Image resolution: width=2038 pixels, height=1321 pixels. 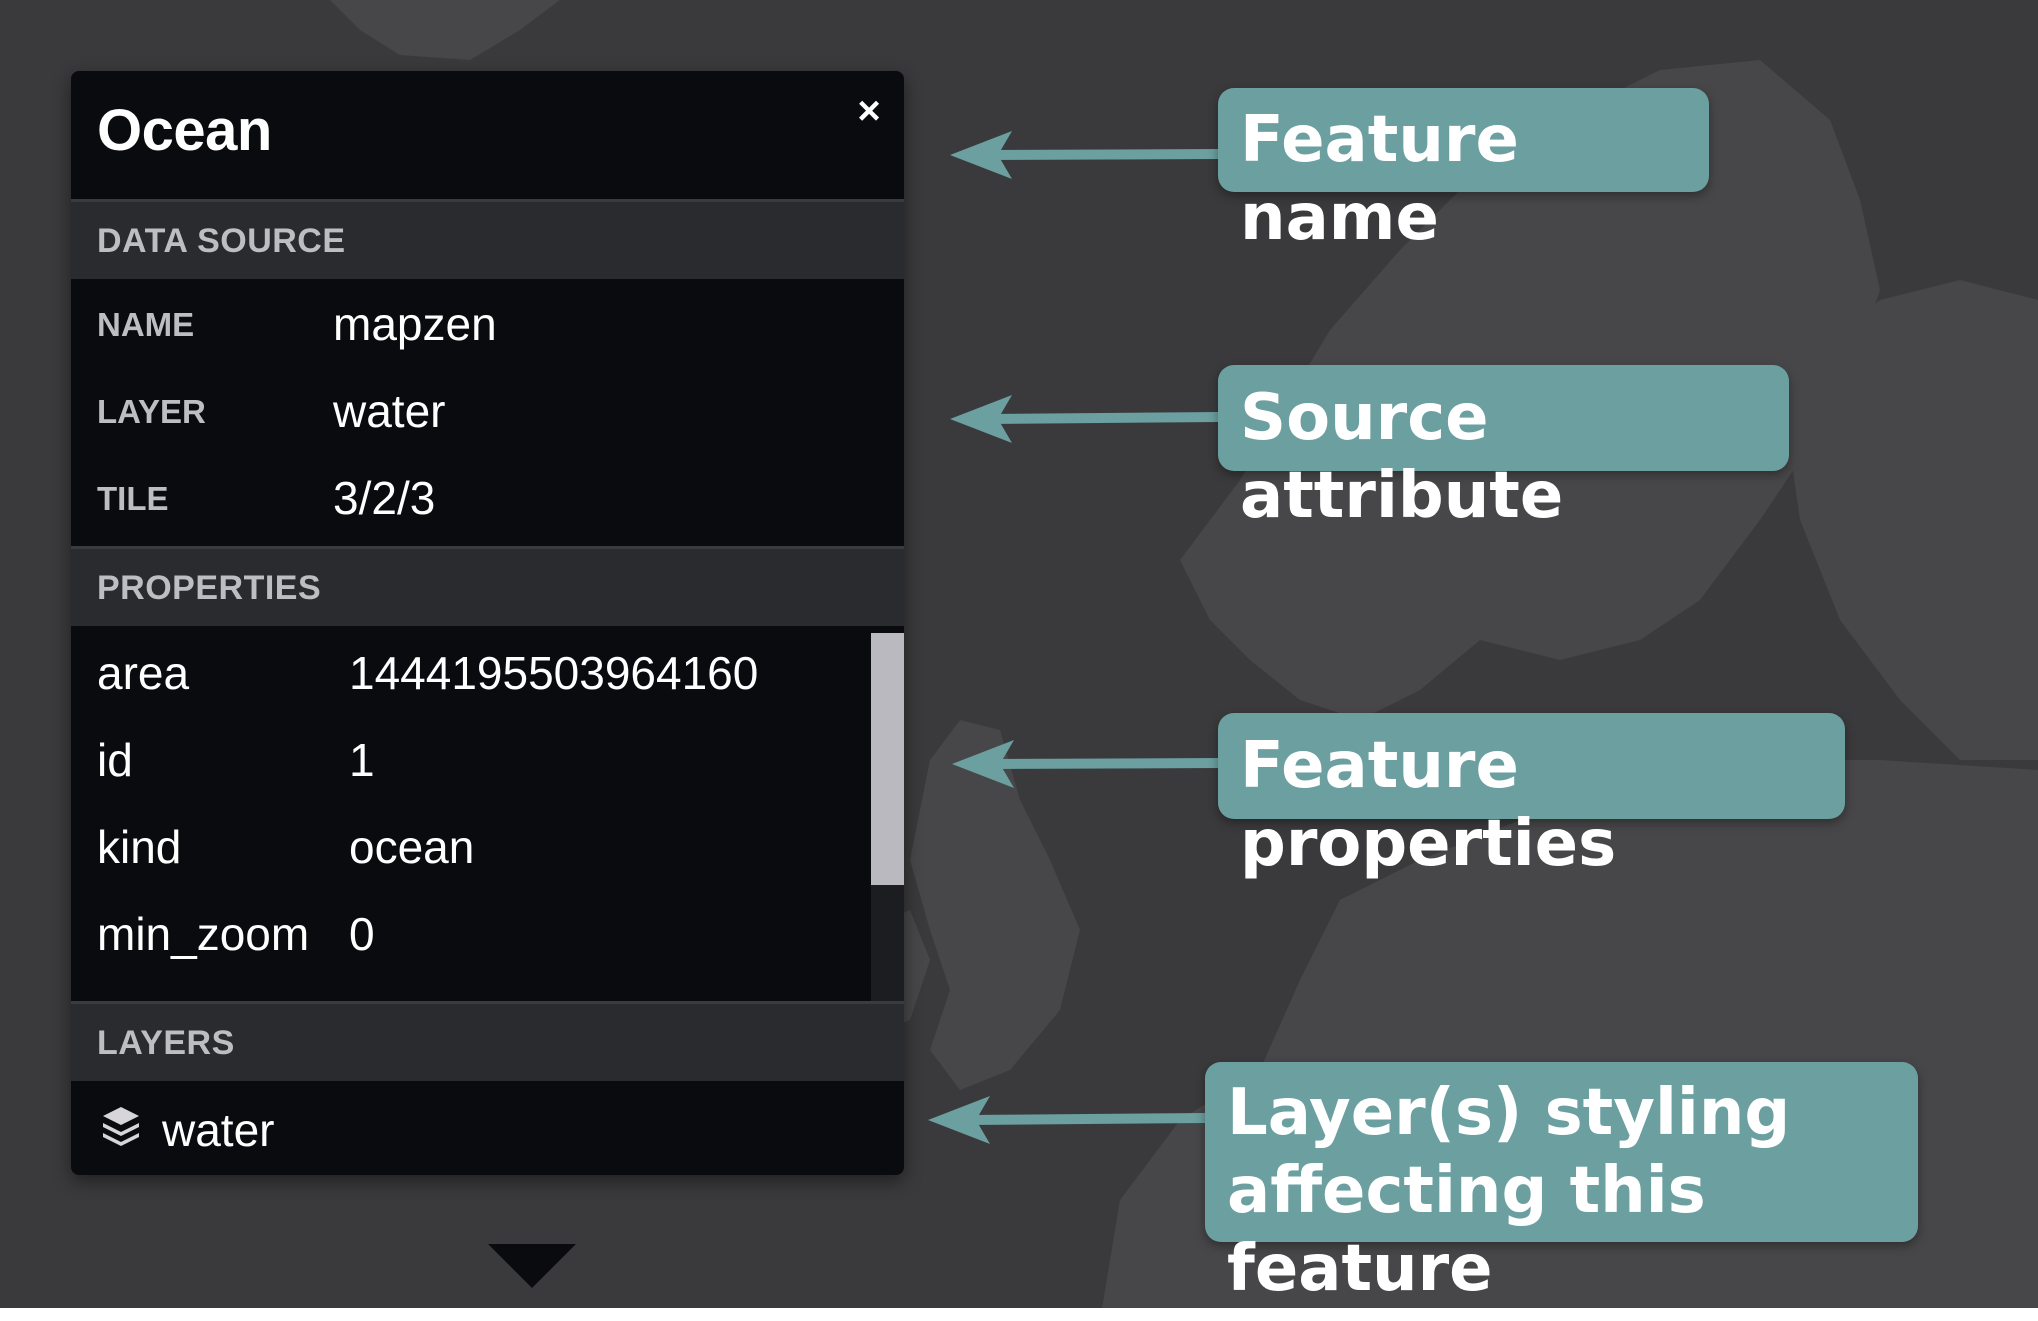 I want to click on property-value: 1444195503964160, so click(x=554, y=673).